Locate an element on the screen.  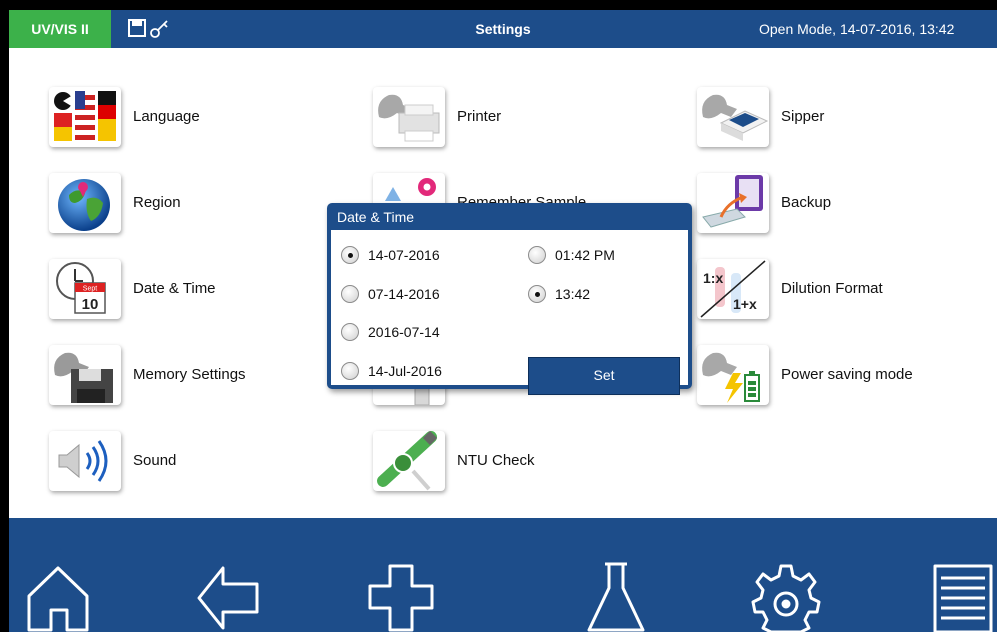
status-text: Open Mode, 14-07-2016, 13:42 is located at coordinates (857, 29).